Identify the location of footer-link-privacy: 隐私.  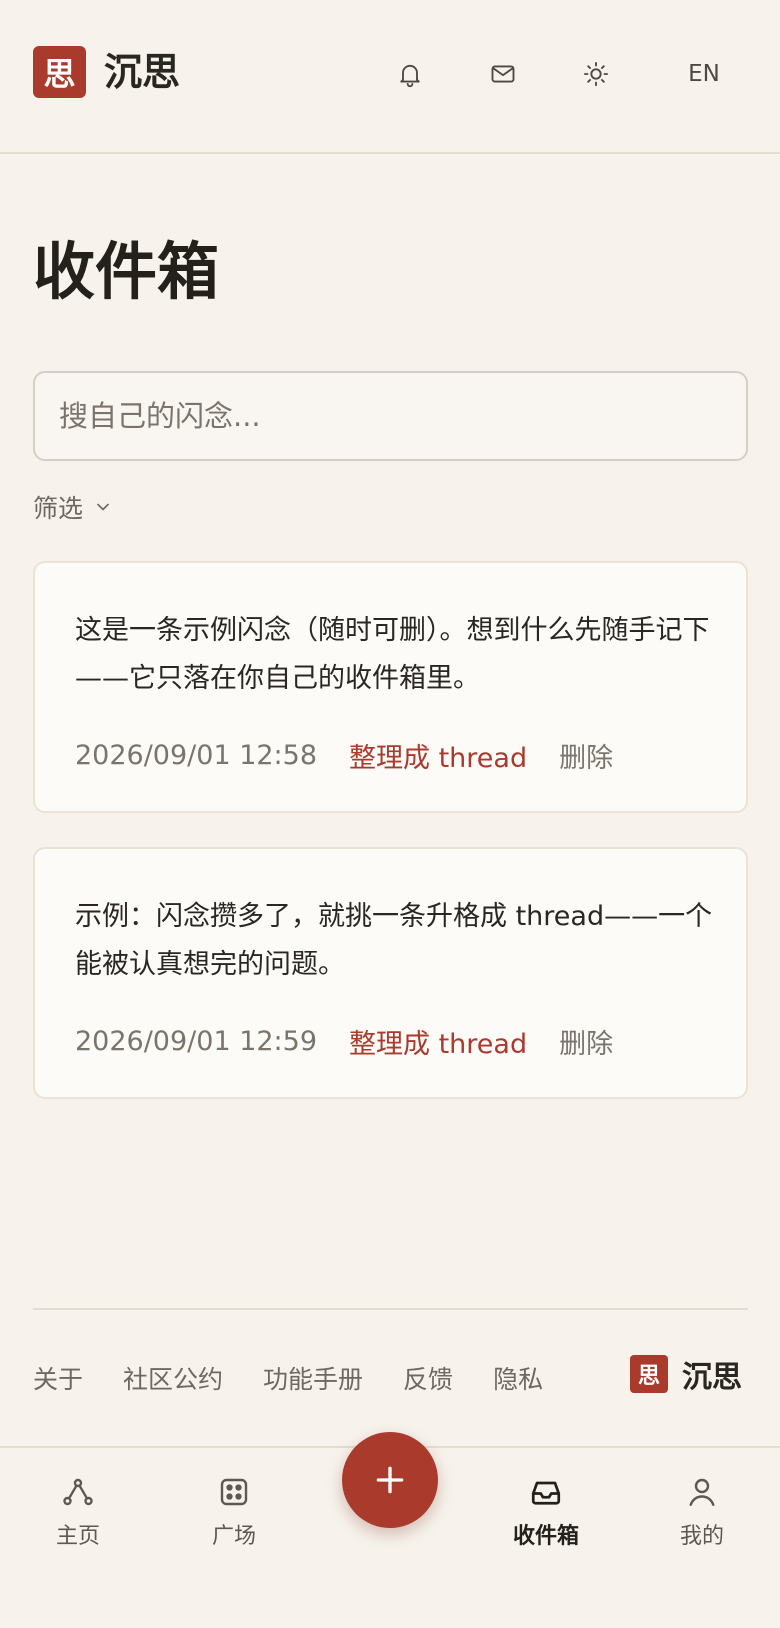
(518, 1378).